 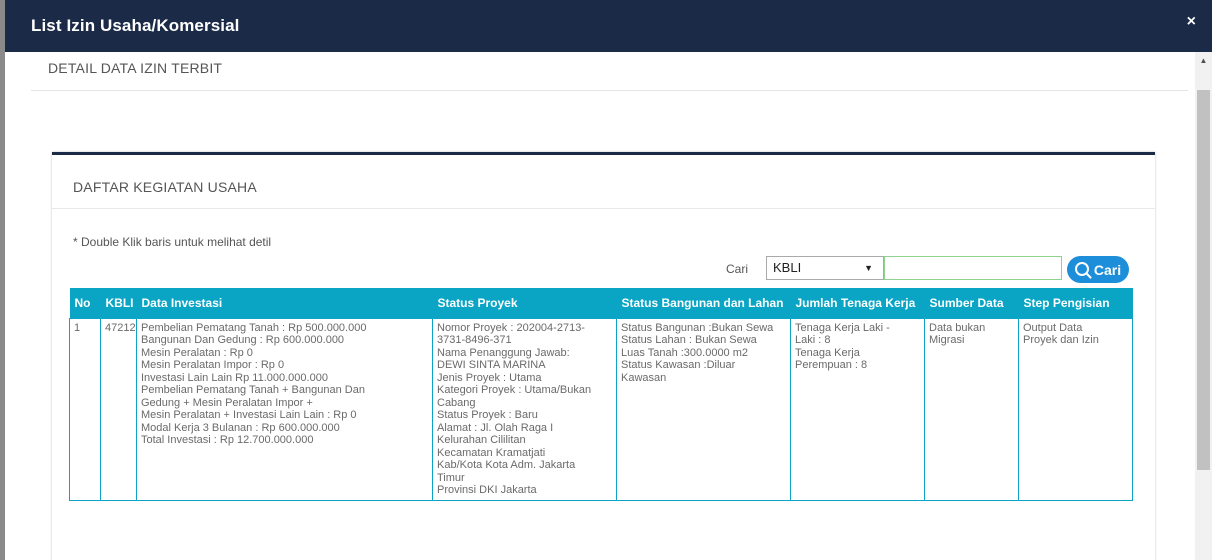 What do you see at coordinates (1107, 269) in the screenshot?
I see `search-button-label: Cari` at bounding box center [1107, 269].